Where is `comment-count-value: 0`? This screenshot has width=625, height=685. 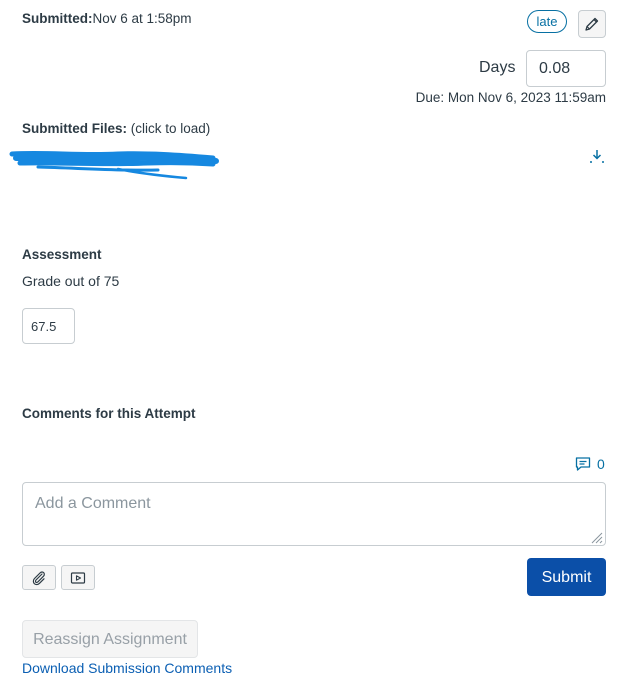 comment-count-value: 0 is located at coordinates (601, 464).